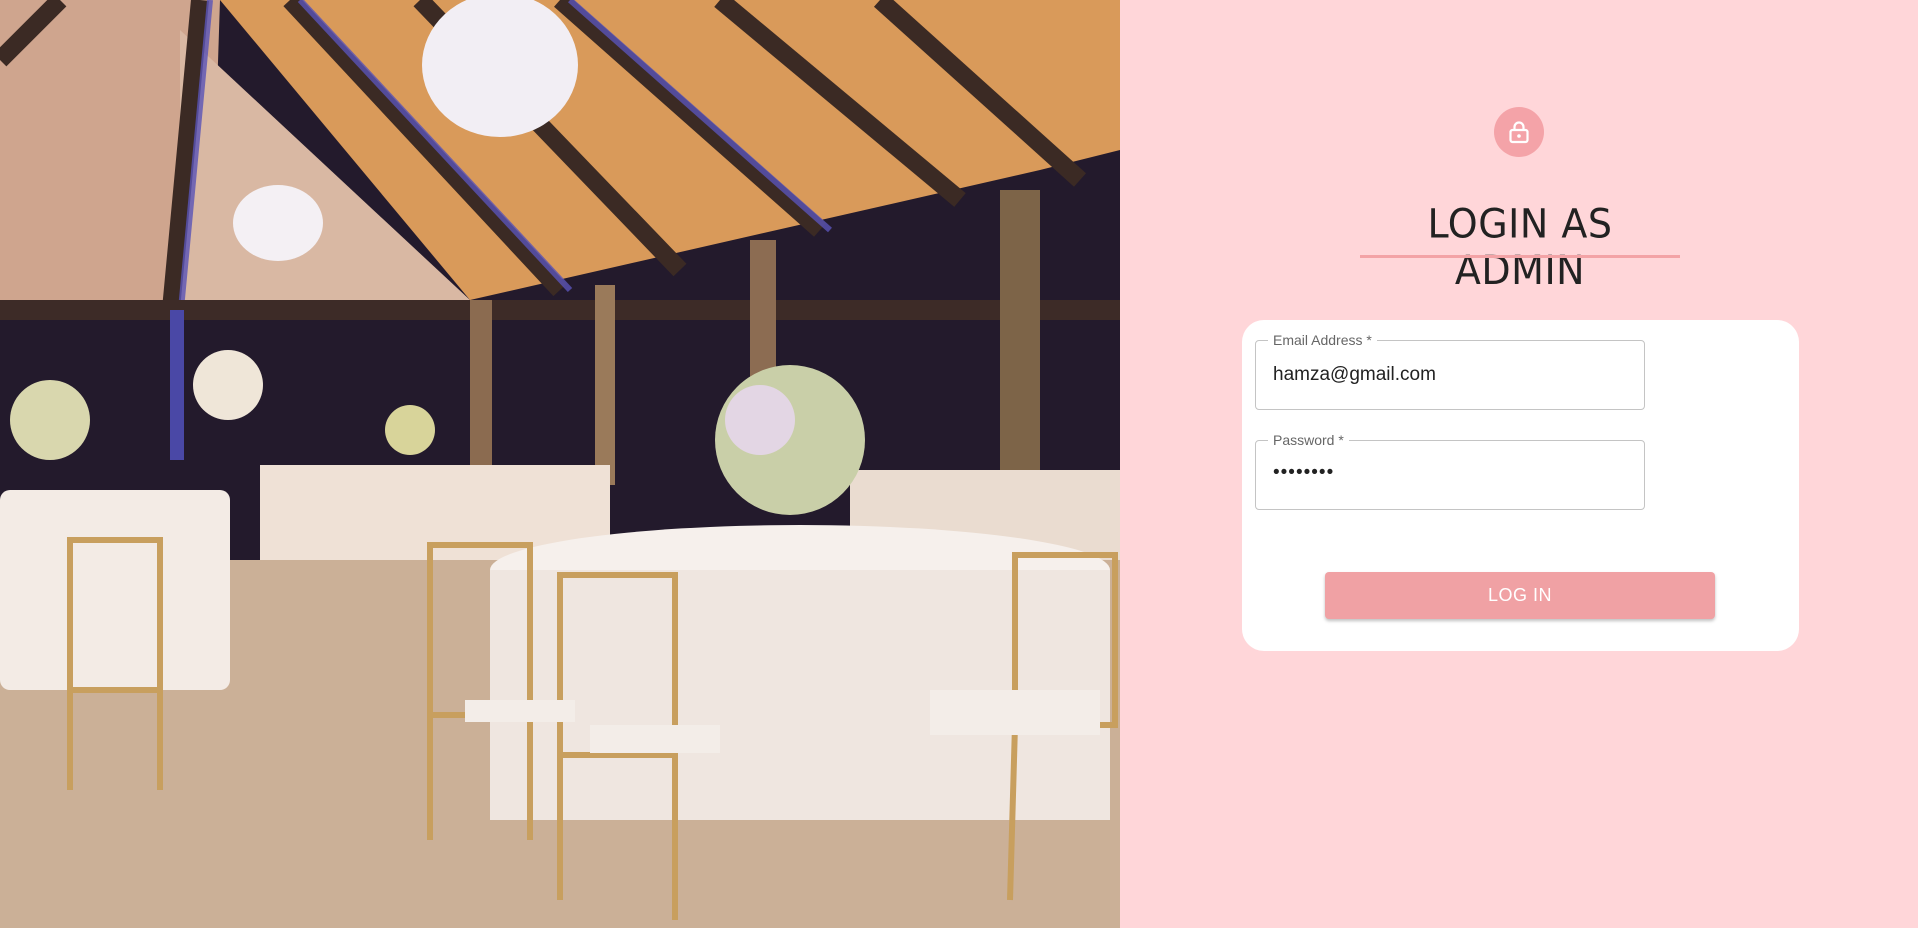 The height and width of the screenshot is (928, 1918). What do you see at coordinates (1450, 471) in the screenshot?
I see `password-field: Password * ••••••••` at bounding box center [1450, 471].